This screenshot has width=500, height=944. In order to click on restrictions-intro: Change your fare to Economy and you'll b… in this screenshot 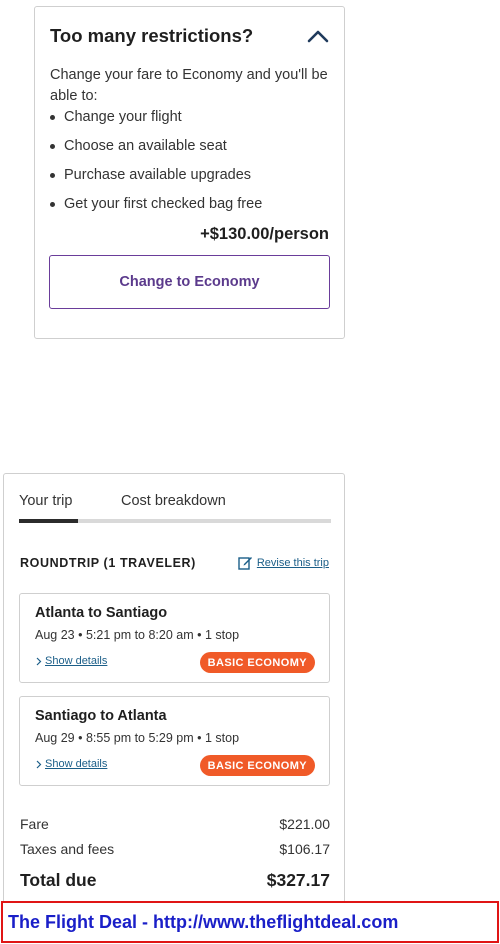, I will do `click(189, 85)`.